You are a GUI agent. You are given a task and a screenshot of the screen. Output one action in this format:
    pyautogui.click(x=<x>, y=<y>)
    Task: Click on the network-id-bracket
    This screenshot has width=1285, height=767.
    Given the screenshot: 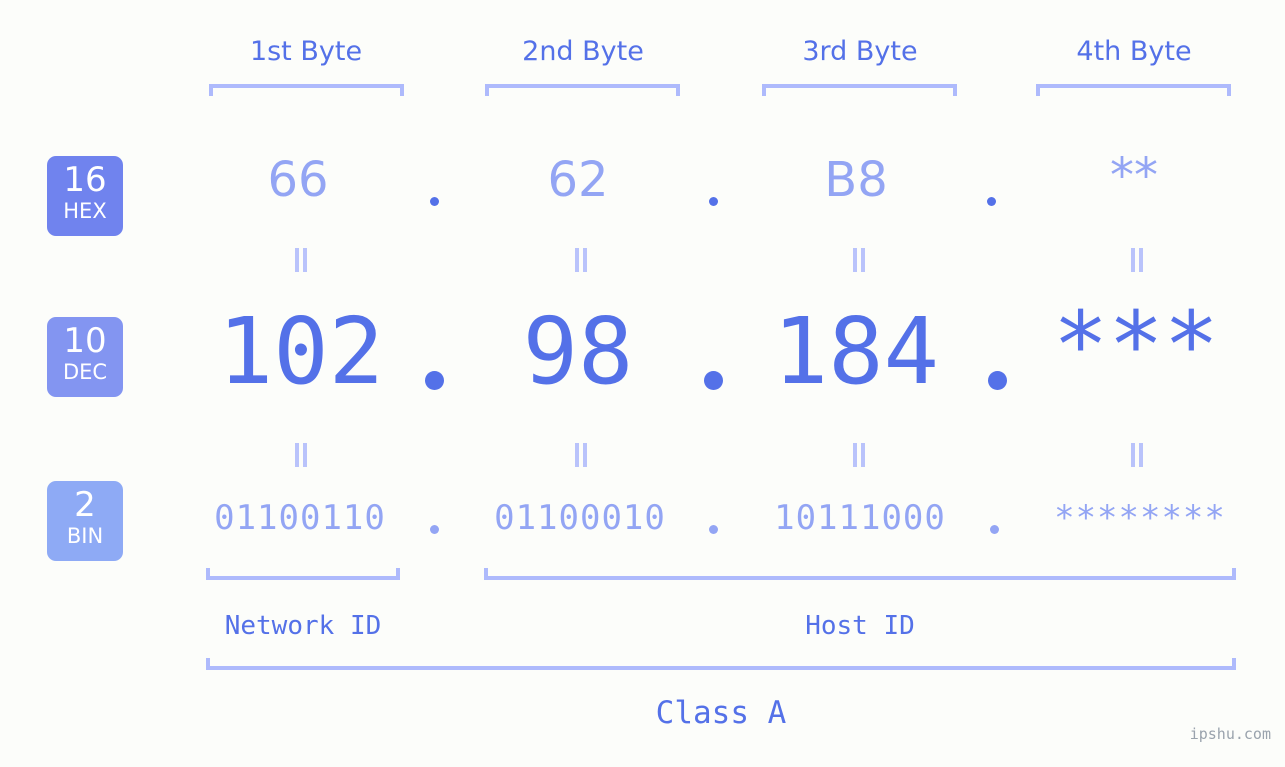 What is the action you would take?
    pyautogui.click(x=303, y=574)
    